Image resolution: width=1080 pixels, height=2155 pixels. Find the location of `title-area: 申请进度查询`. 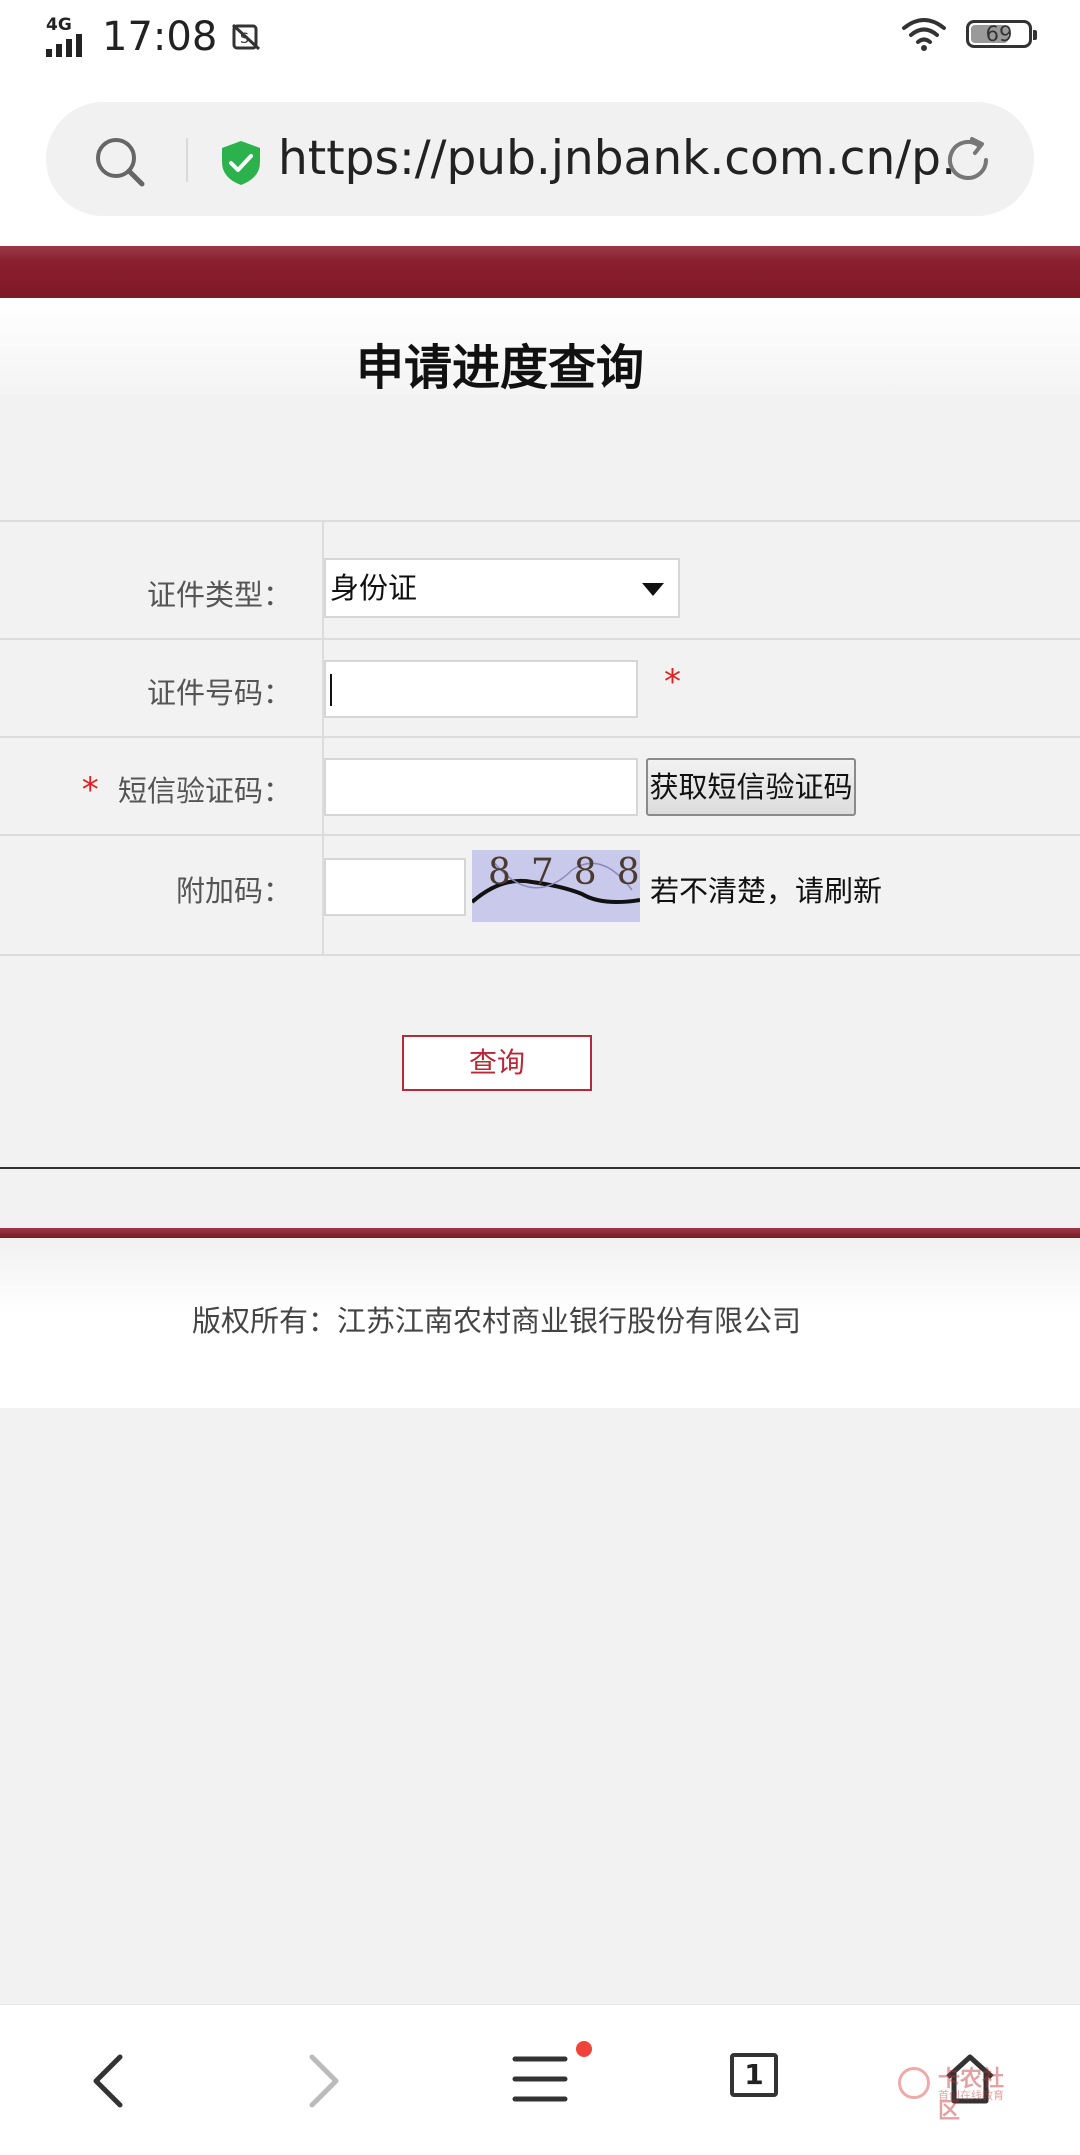

title-area: 申请进度查询 is located at coordinates (540, 347).